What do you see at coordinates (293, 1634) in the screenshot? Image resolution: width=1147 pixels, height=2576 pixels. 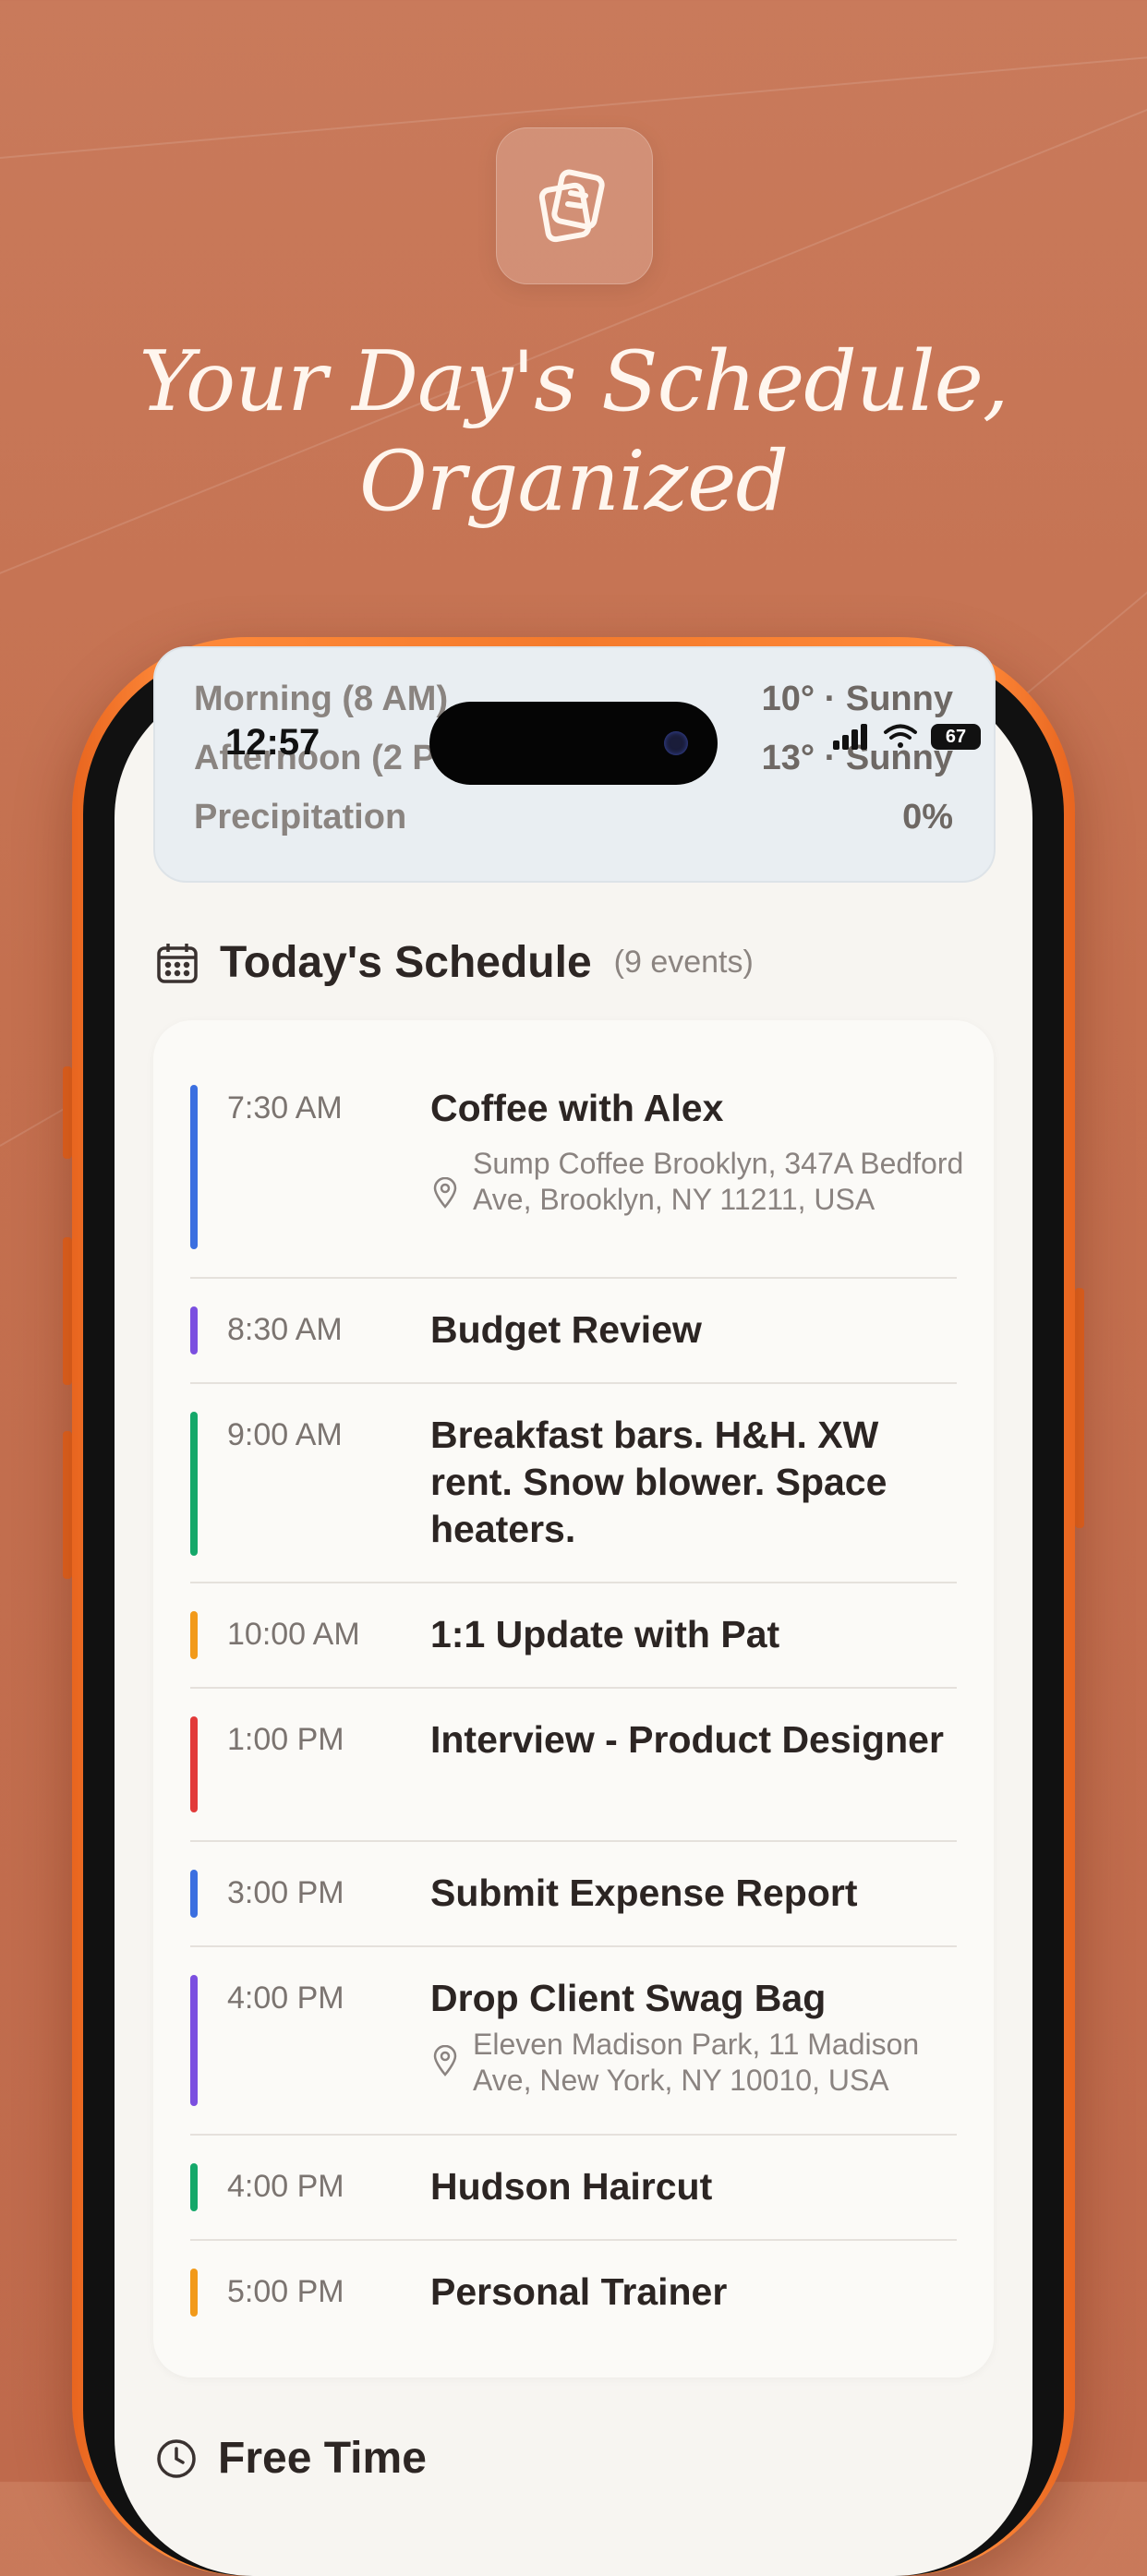 I see `event-time: 10:00 AM` at bounding box center [293, 1634].